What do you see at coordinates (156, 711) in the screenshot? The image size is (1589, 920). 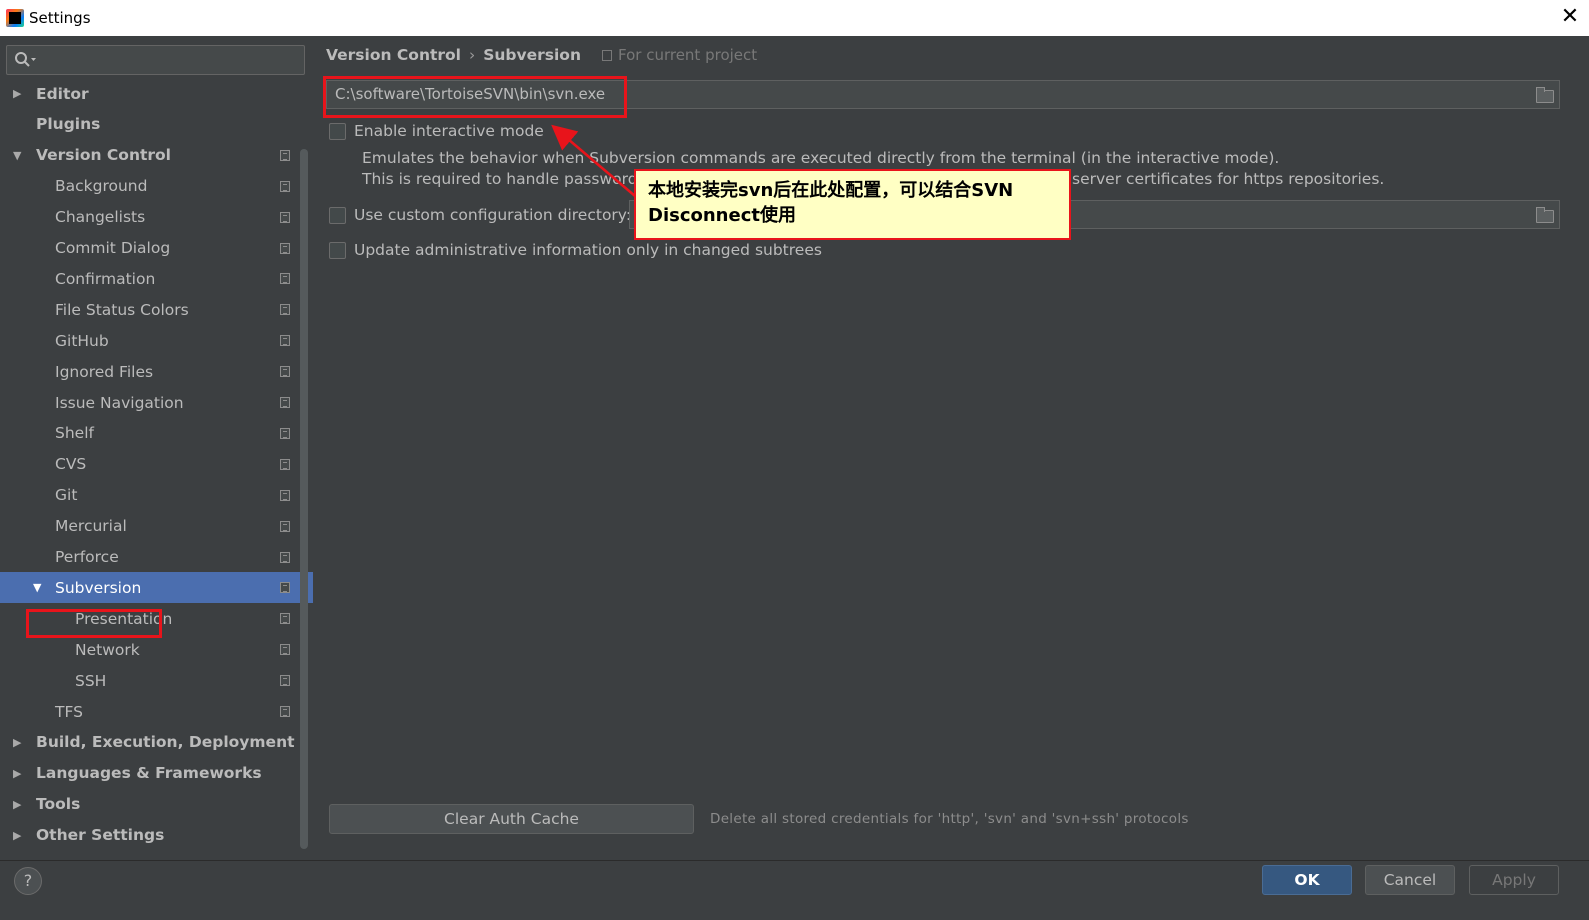 I see `sidebar-item-tfs: TFS` at bounding box center [156, 711].